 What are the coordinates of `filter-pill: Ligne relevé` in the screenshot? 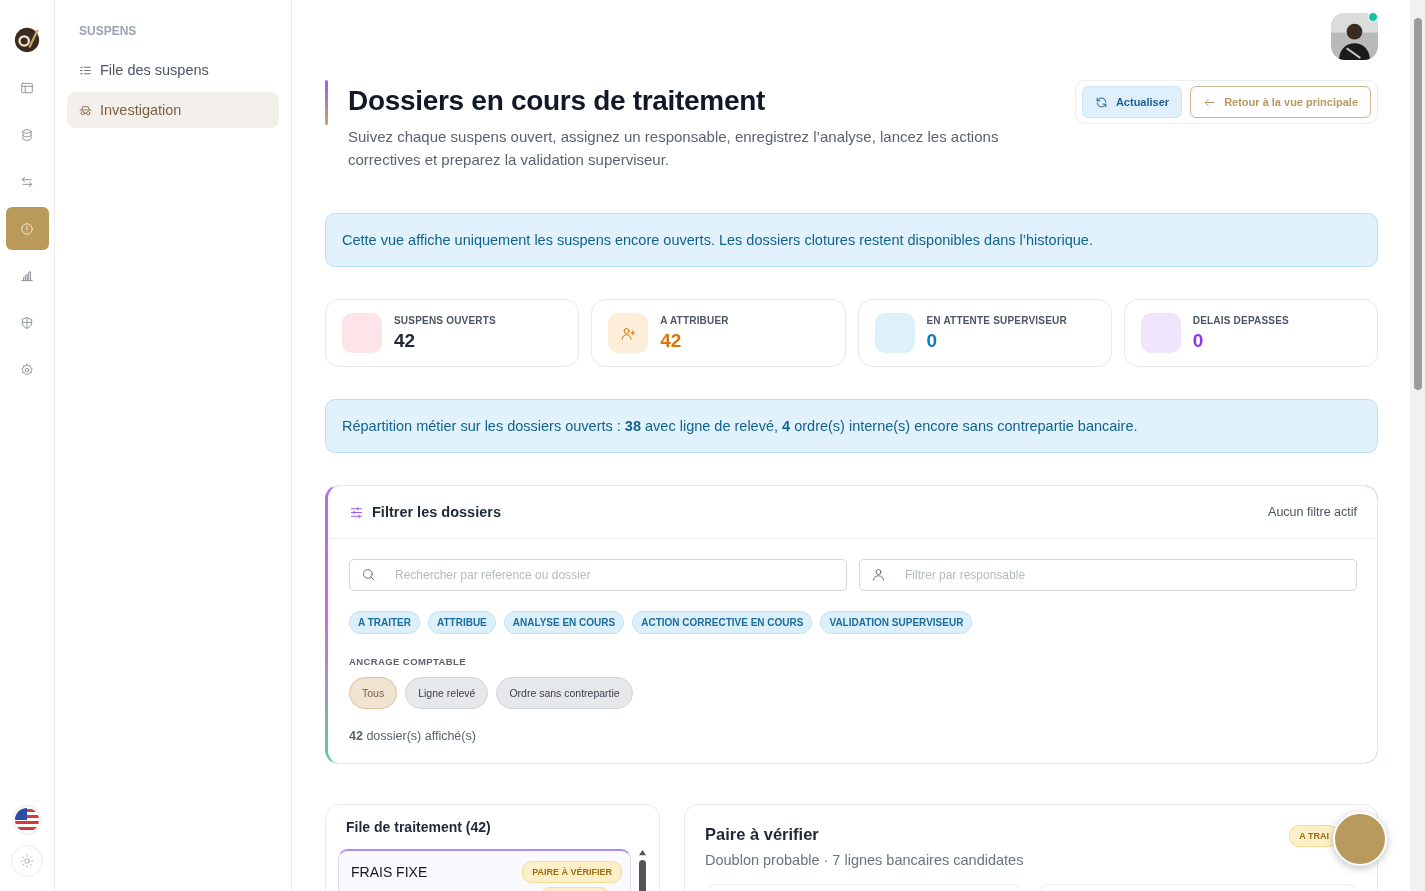 It's located at (447, 693).